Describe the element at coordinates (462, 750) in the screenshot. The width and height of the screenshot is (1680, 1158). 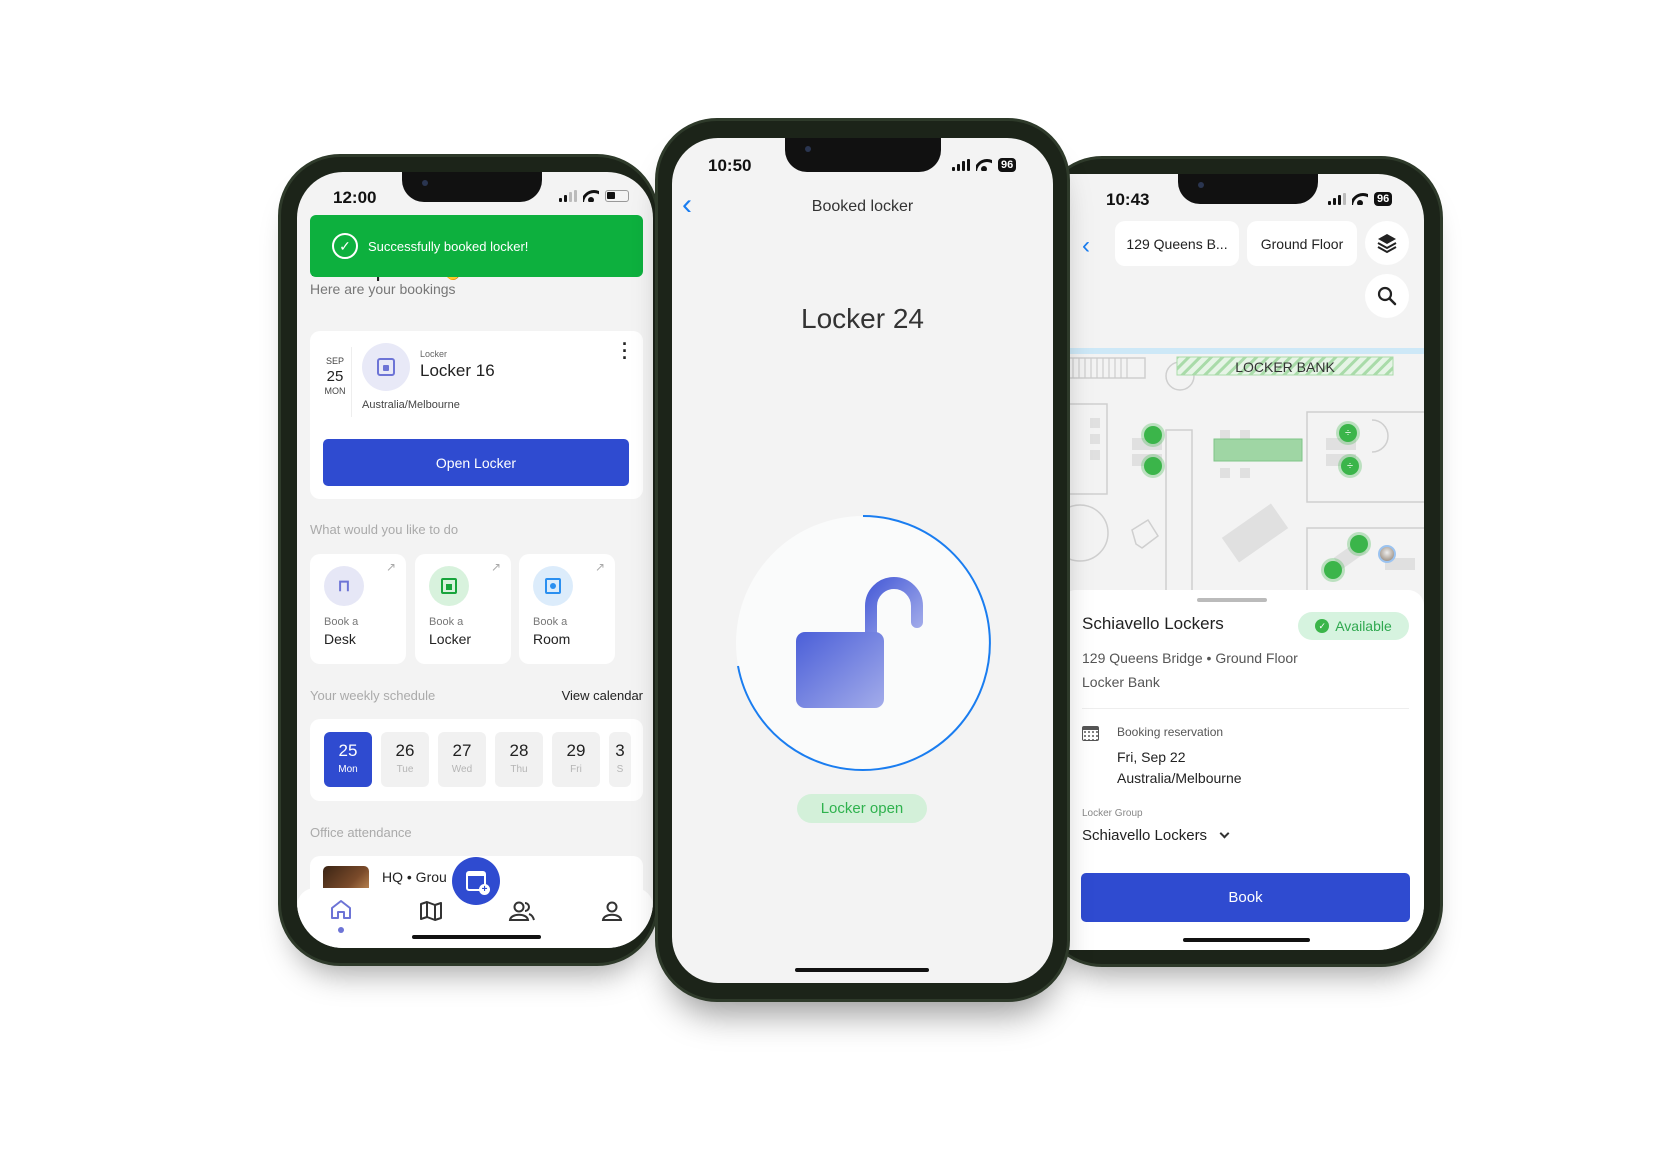
I see `day-number: 27` at that location.